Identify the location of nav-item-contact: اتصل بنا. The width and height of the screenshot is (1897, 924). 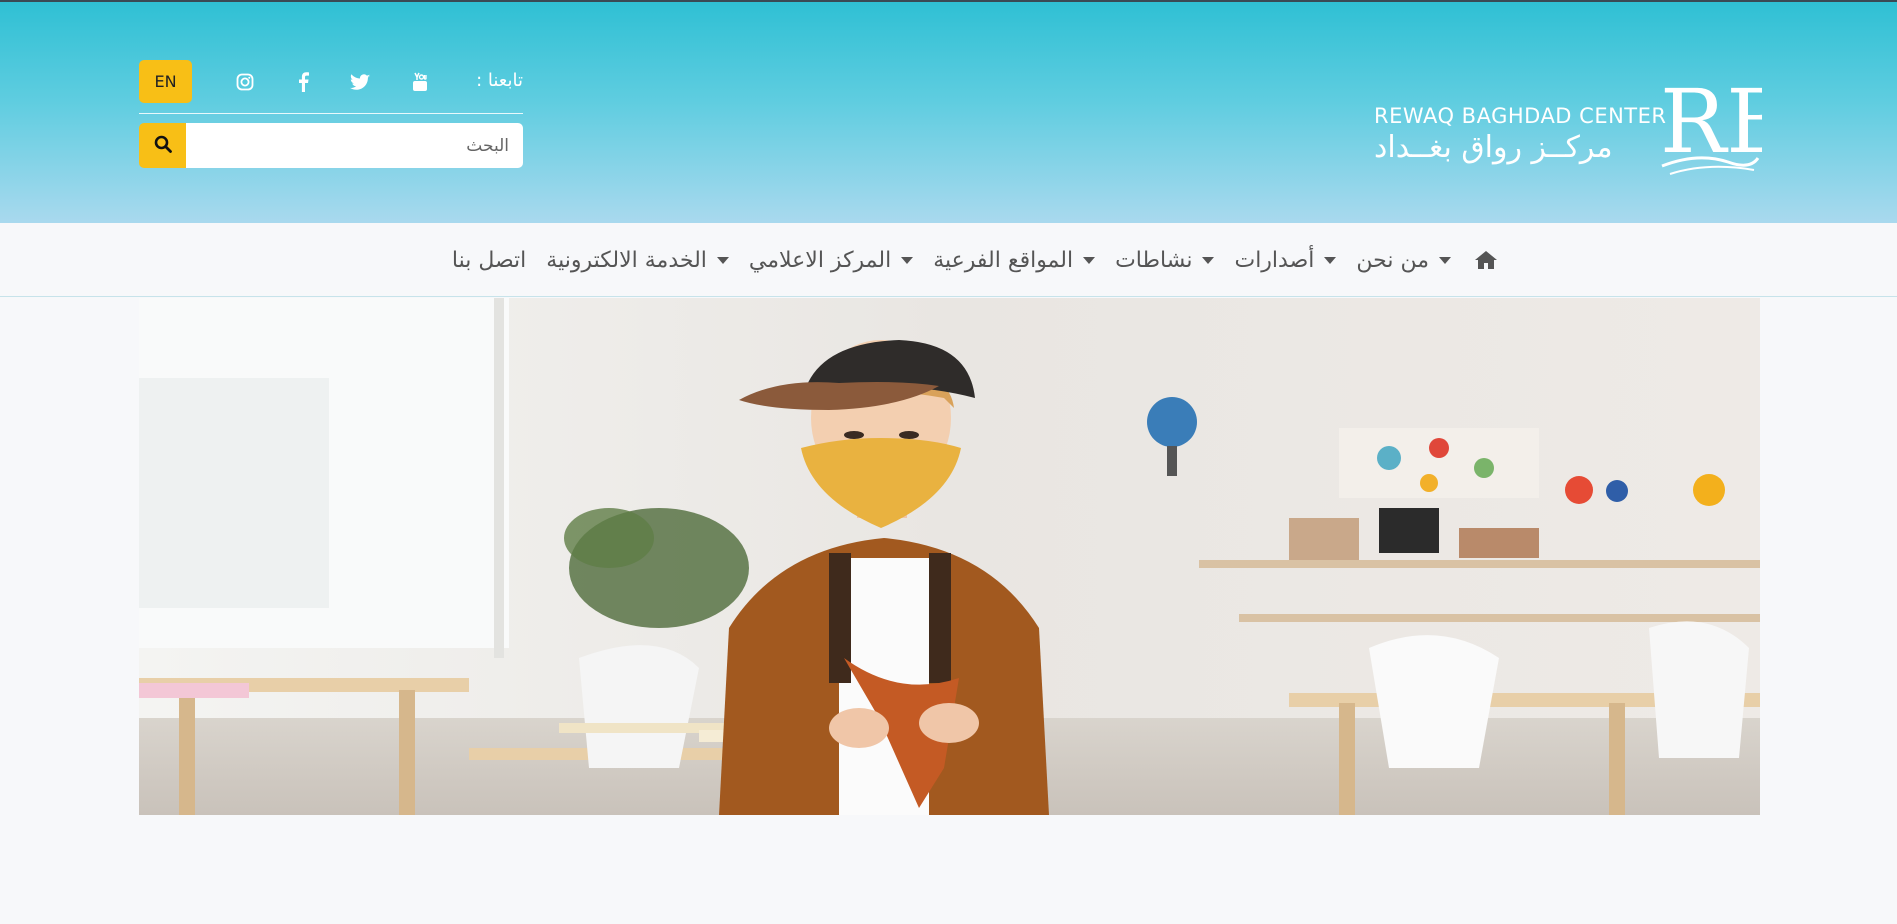
(489, 260).